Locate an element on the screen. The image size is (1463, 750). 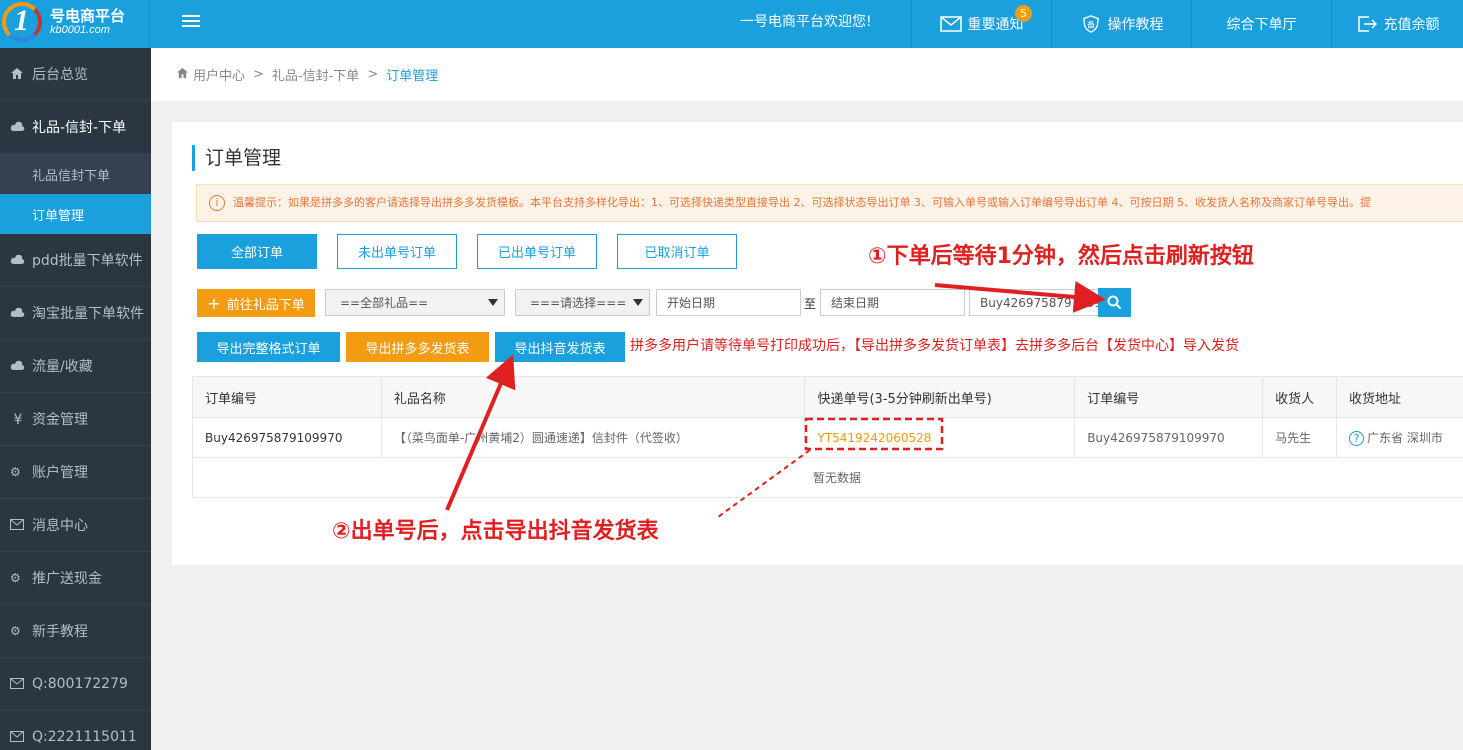
tab-all-orders: 全部订单 is located at coordinates (257, 251).